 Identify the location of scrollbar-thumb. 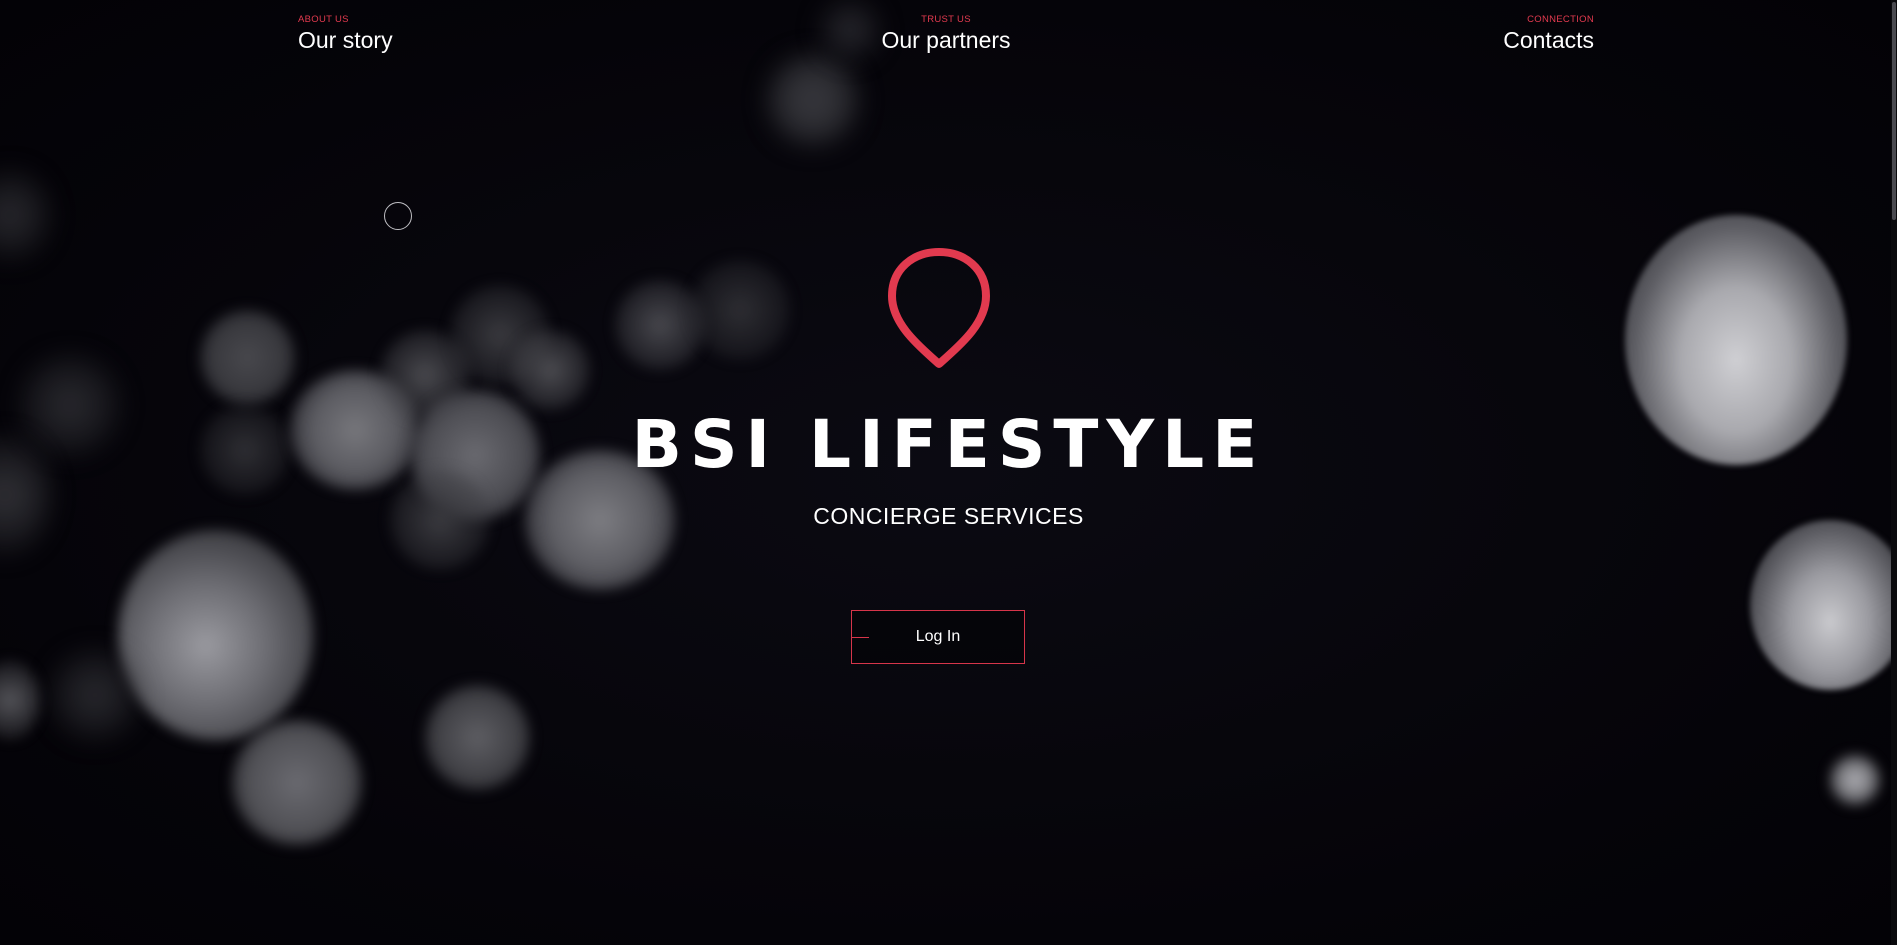
(1894, 111).